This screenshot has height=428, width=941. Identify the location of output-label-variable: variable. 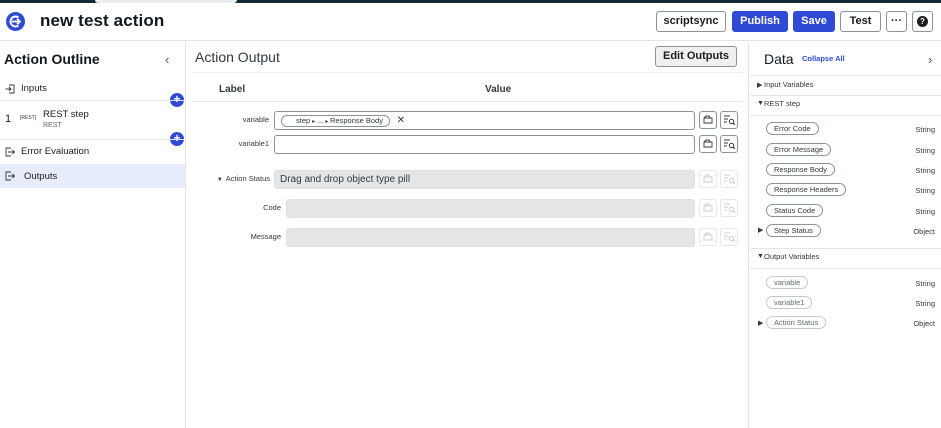
(255, 119).